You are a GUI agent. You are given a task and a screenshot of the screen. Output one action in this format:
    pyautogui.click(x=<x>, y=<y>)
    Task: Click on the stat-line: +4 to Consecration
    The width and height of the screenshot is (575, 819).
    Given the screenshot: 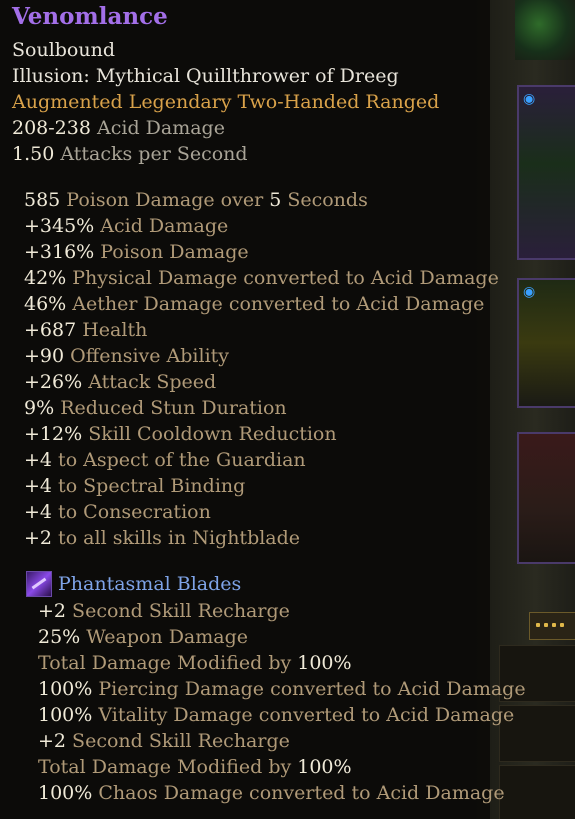 What is the action you would take?
    pyautogui.click(x=117, y=512)
    